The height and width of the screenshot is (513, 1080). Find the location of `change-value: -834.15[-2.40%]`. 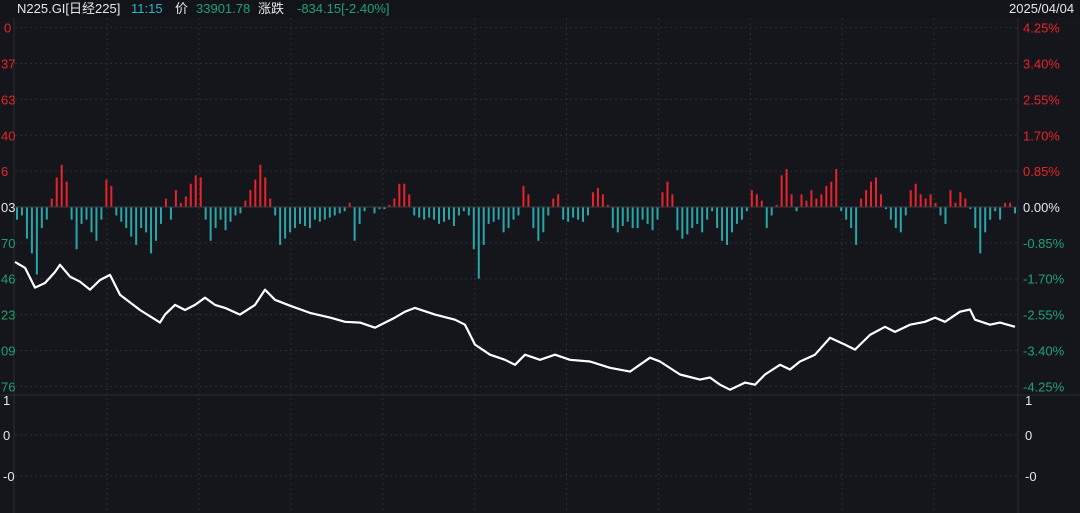

change-value: -834.15[-2.40%] is located at coordinates (343, 8).